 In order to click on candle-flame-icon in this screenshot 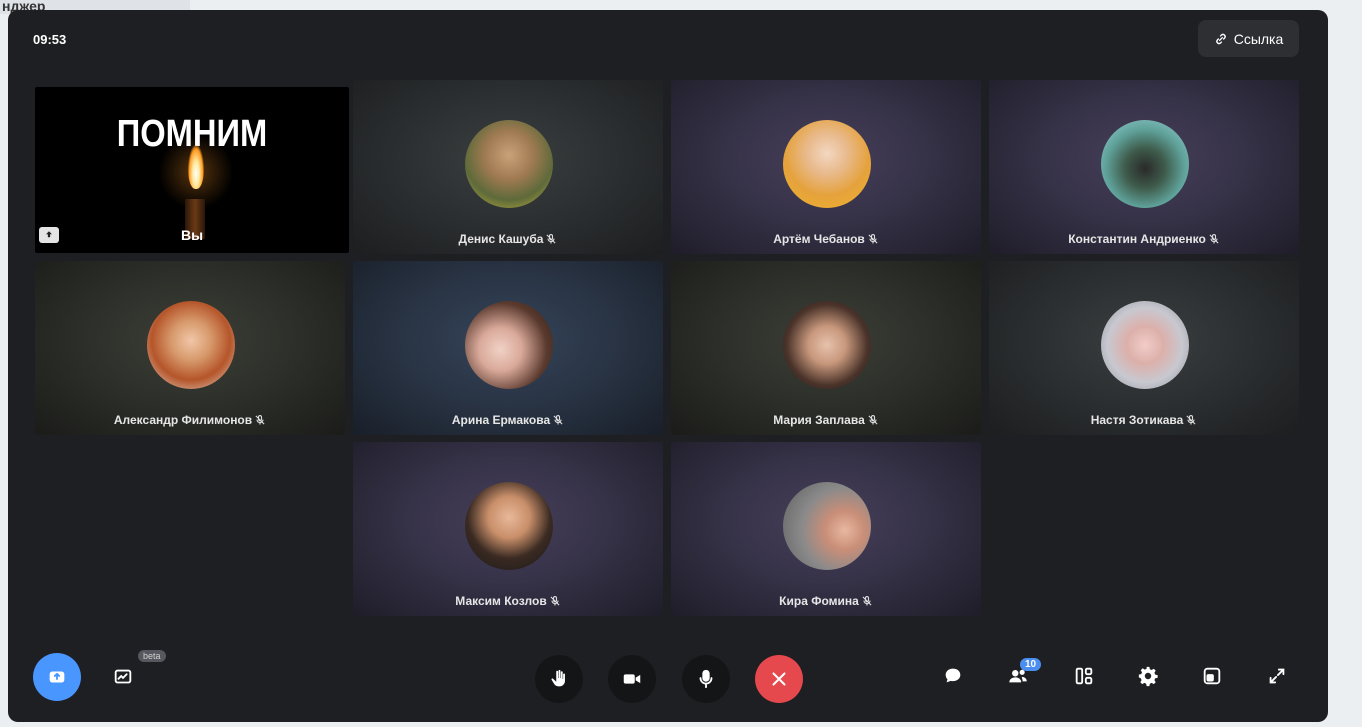, I will do `click(196, 167)`.